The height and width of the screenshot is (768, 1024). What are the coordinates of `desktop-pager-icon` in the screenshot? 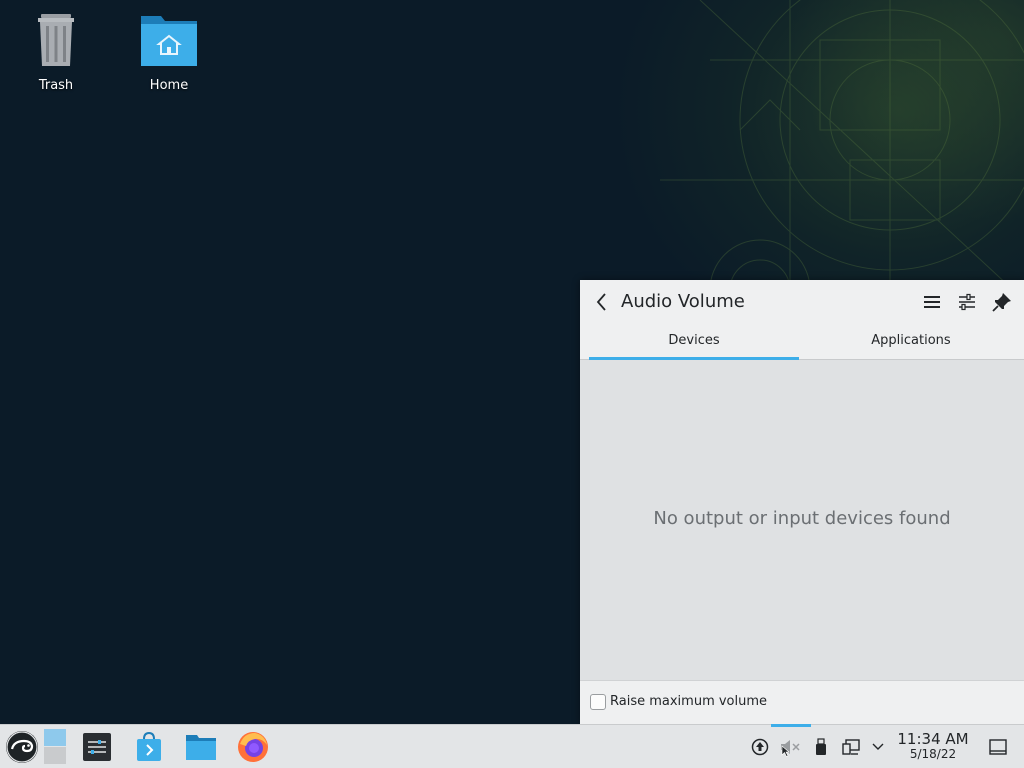 It's located at (55, 746).